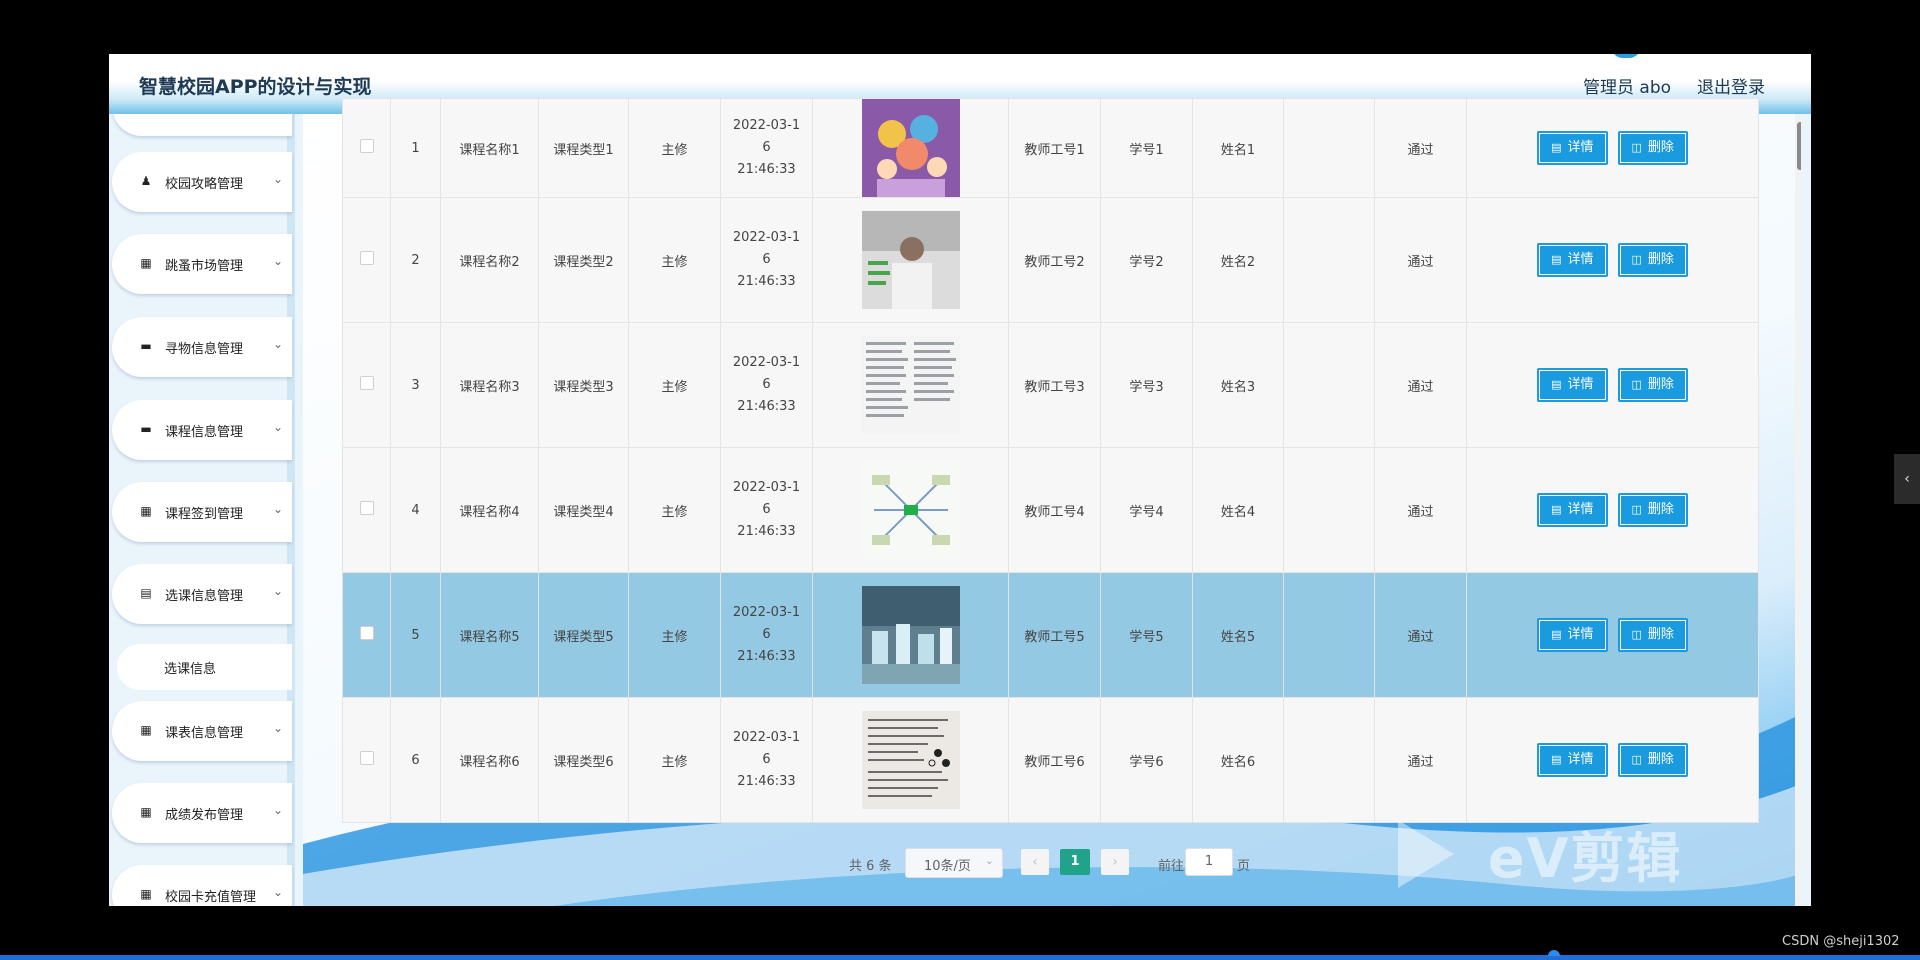  I want to click on sidebar-item-label: 课表信息管理, so click(204, 733).